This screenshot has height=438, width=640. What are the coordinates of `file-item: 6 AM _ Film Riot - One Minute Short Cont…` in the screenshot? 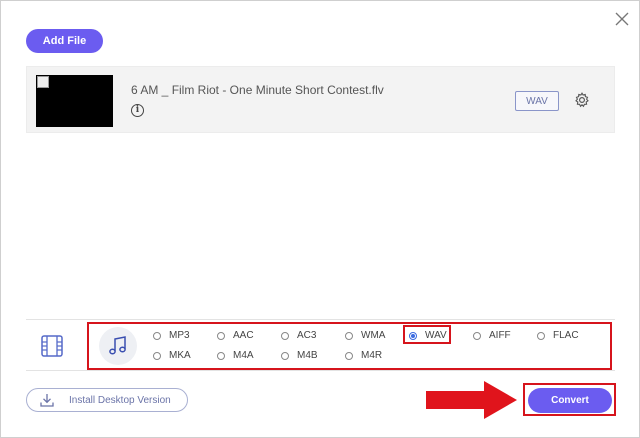 It's located at (320, 99).